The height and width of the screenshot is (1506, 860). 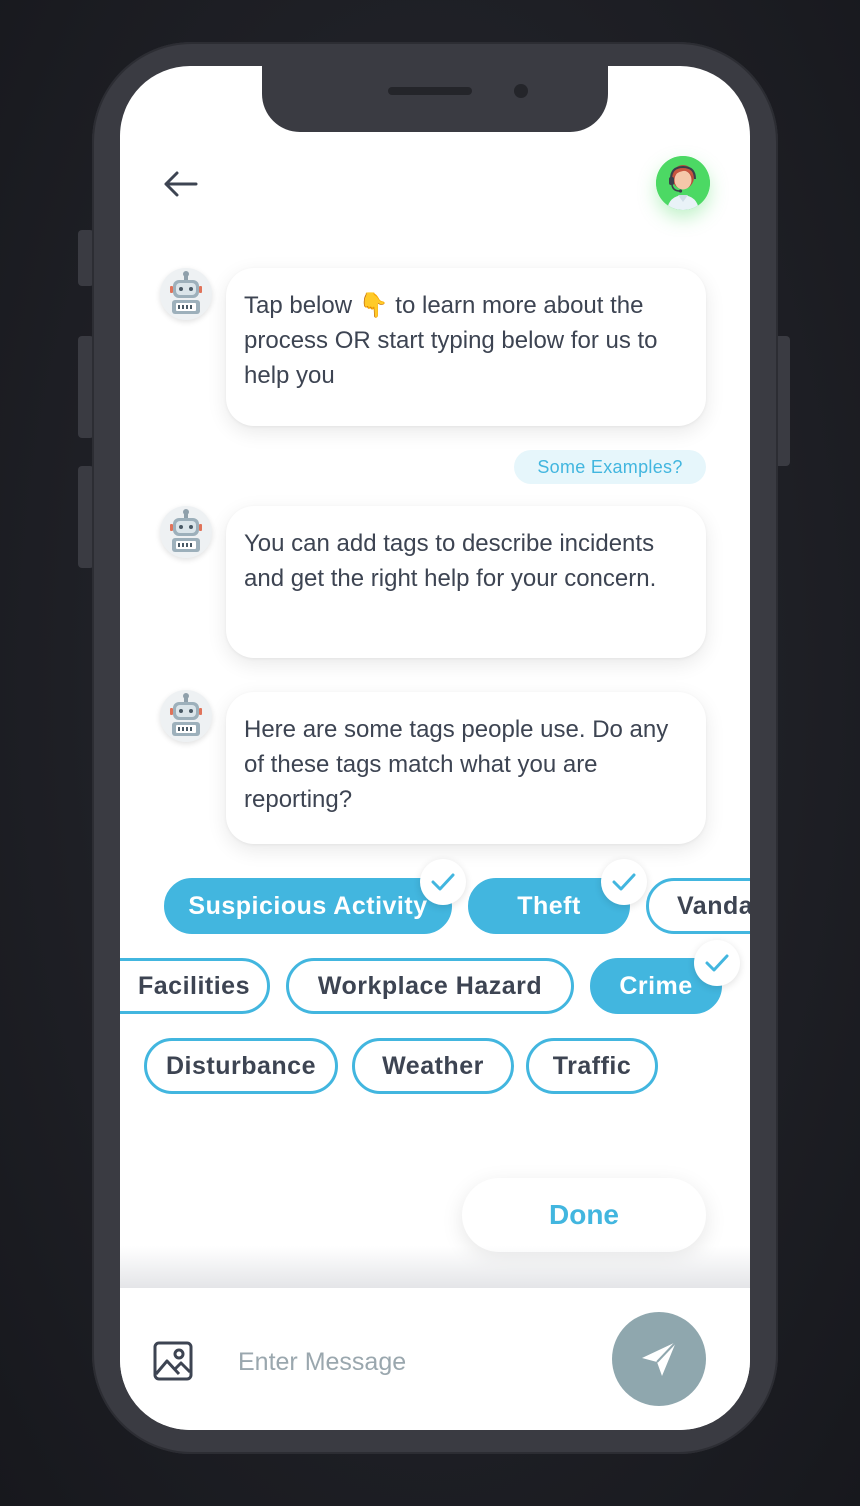 I want to click on support-agent-avatar, so click(x=683, y=183).